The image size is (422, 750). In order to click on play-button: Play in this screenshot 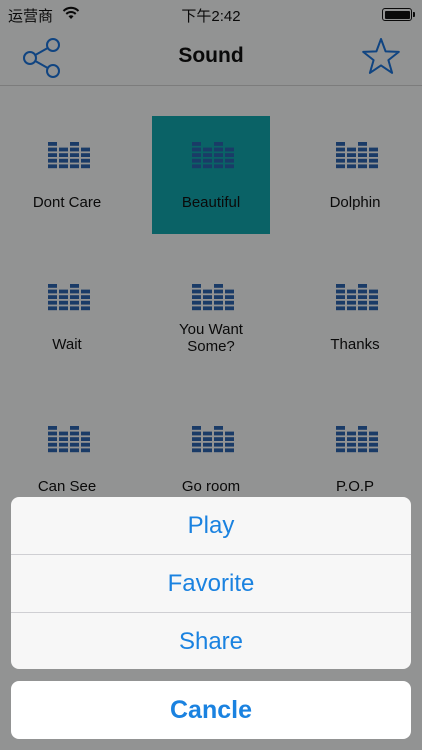, I will do `click(211, 526)`.